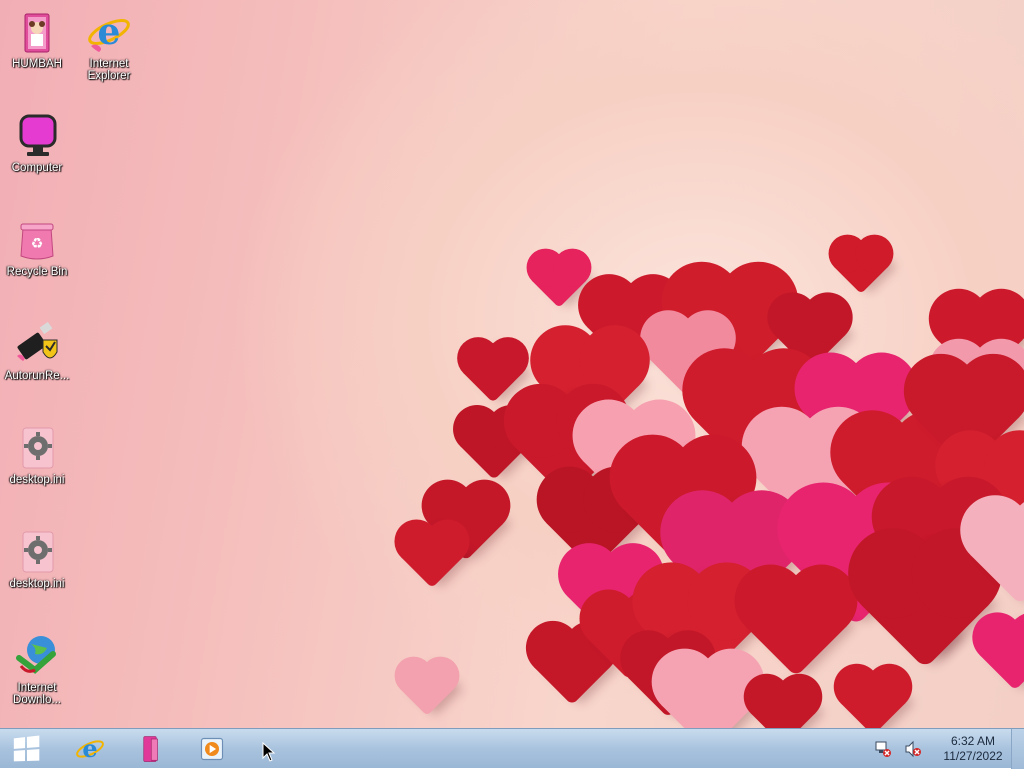 This screenshot has width=1024, height=769. What do you see at coordinates (37, 64) in the screenshot?
I see `desktop-icon-label: HUMBAH` at bounding box center [37, 64].